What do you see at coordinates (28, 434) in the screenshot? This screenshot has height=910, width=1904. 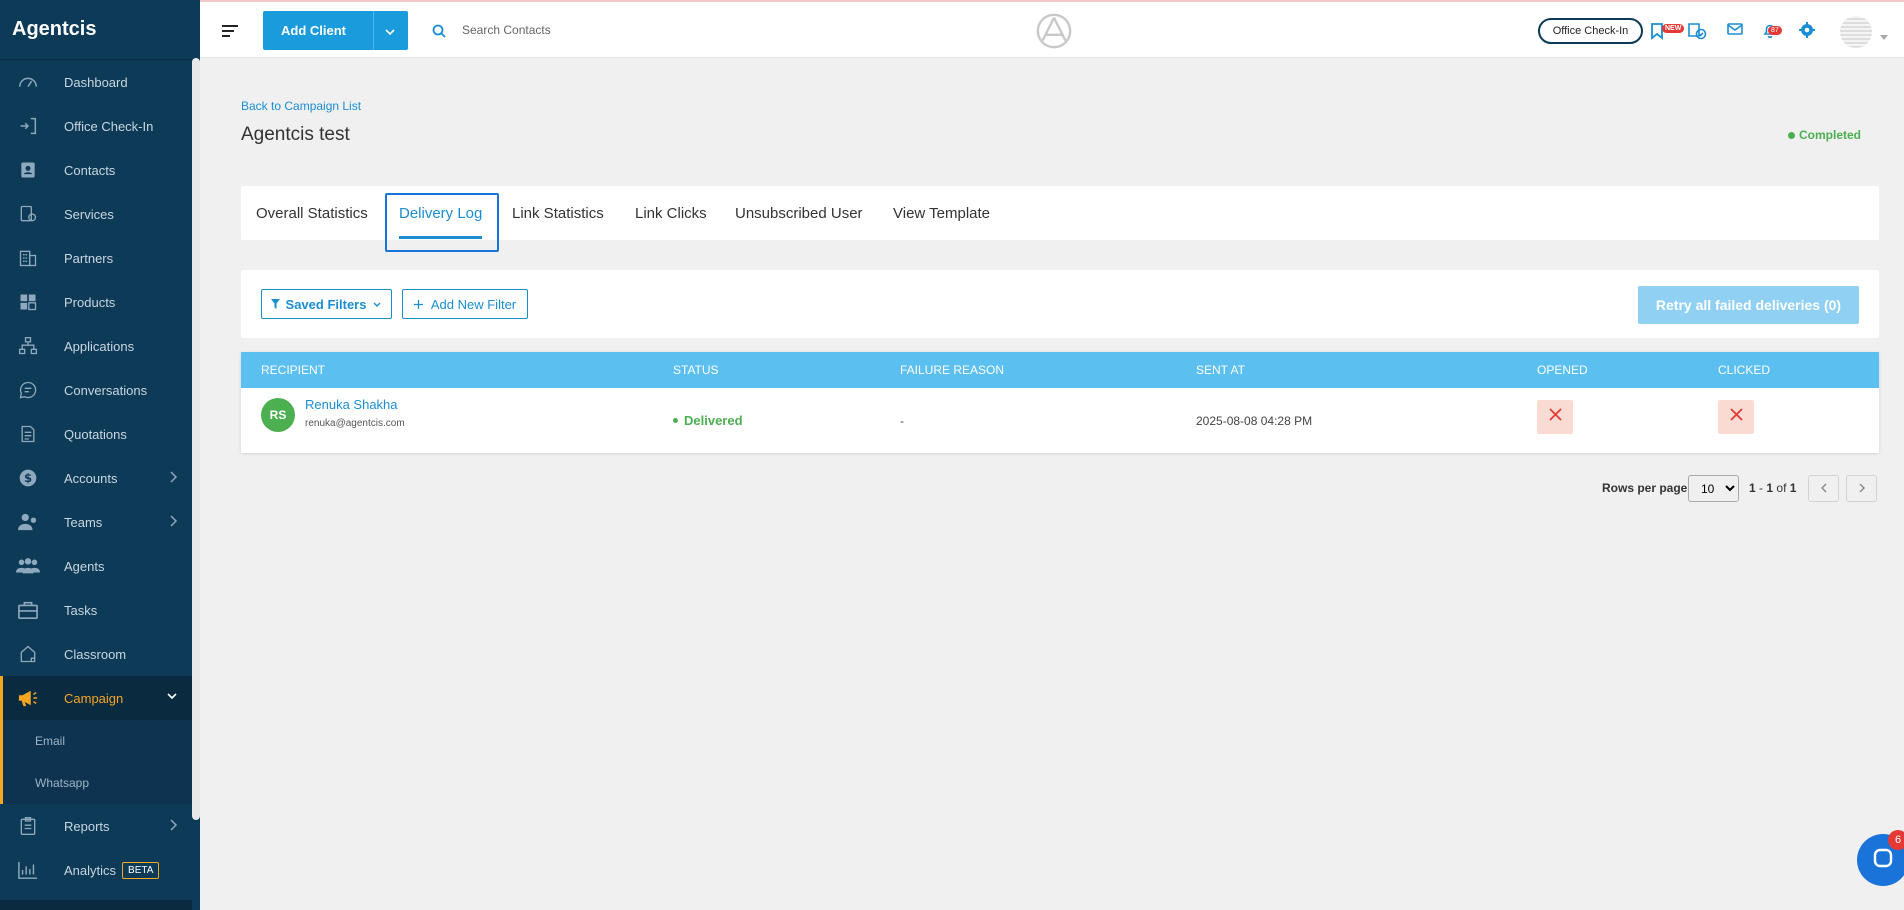 I see `document-icon` at bounding box center [28, 434].